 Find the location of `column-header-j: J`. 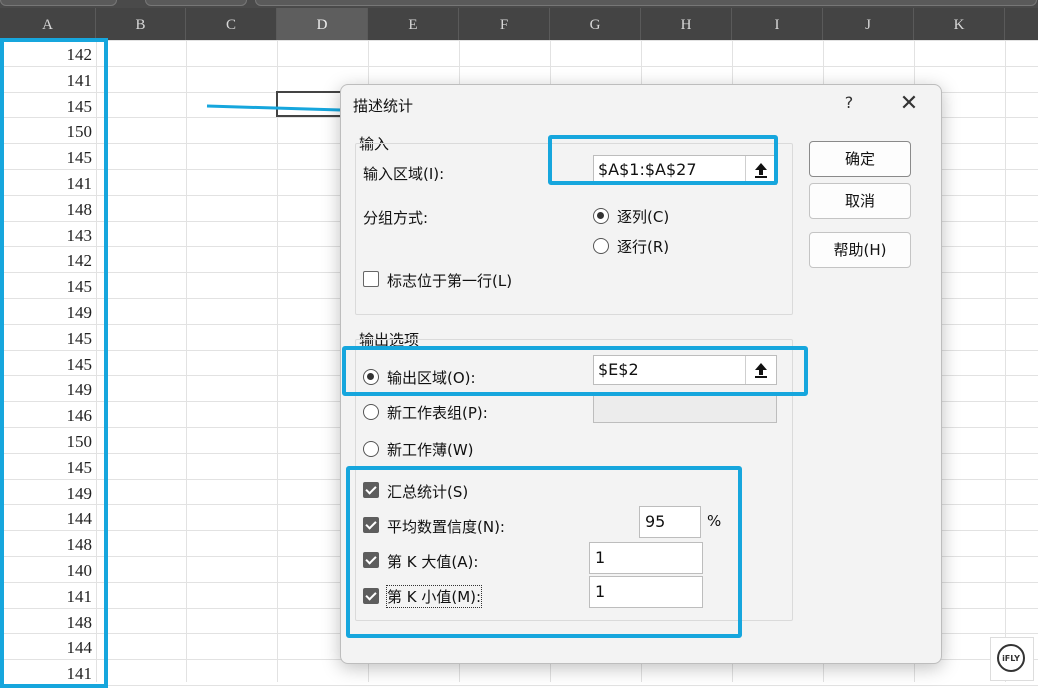

column-header-j: J is located at coordinates (868, 24).